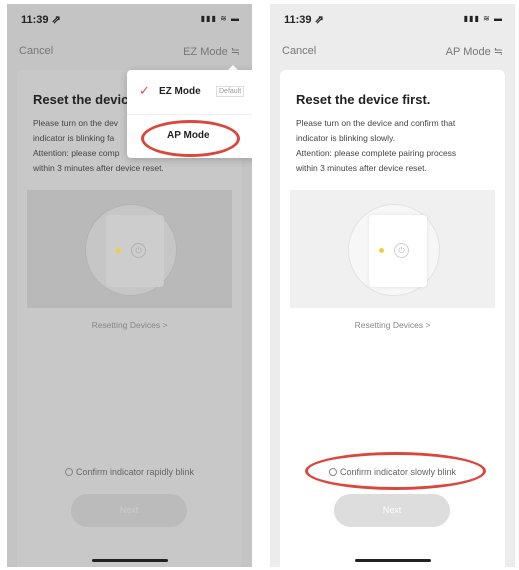  I want to click on confirm-label: Confirm indicator rapidly blink, so click(135, 472).